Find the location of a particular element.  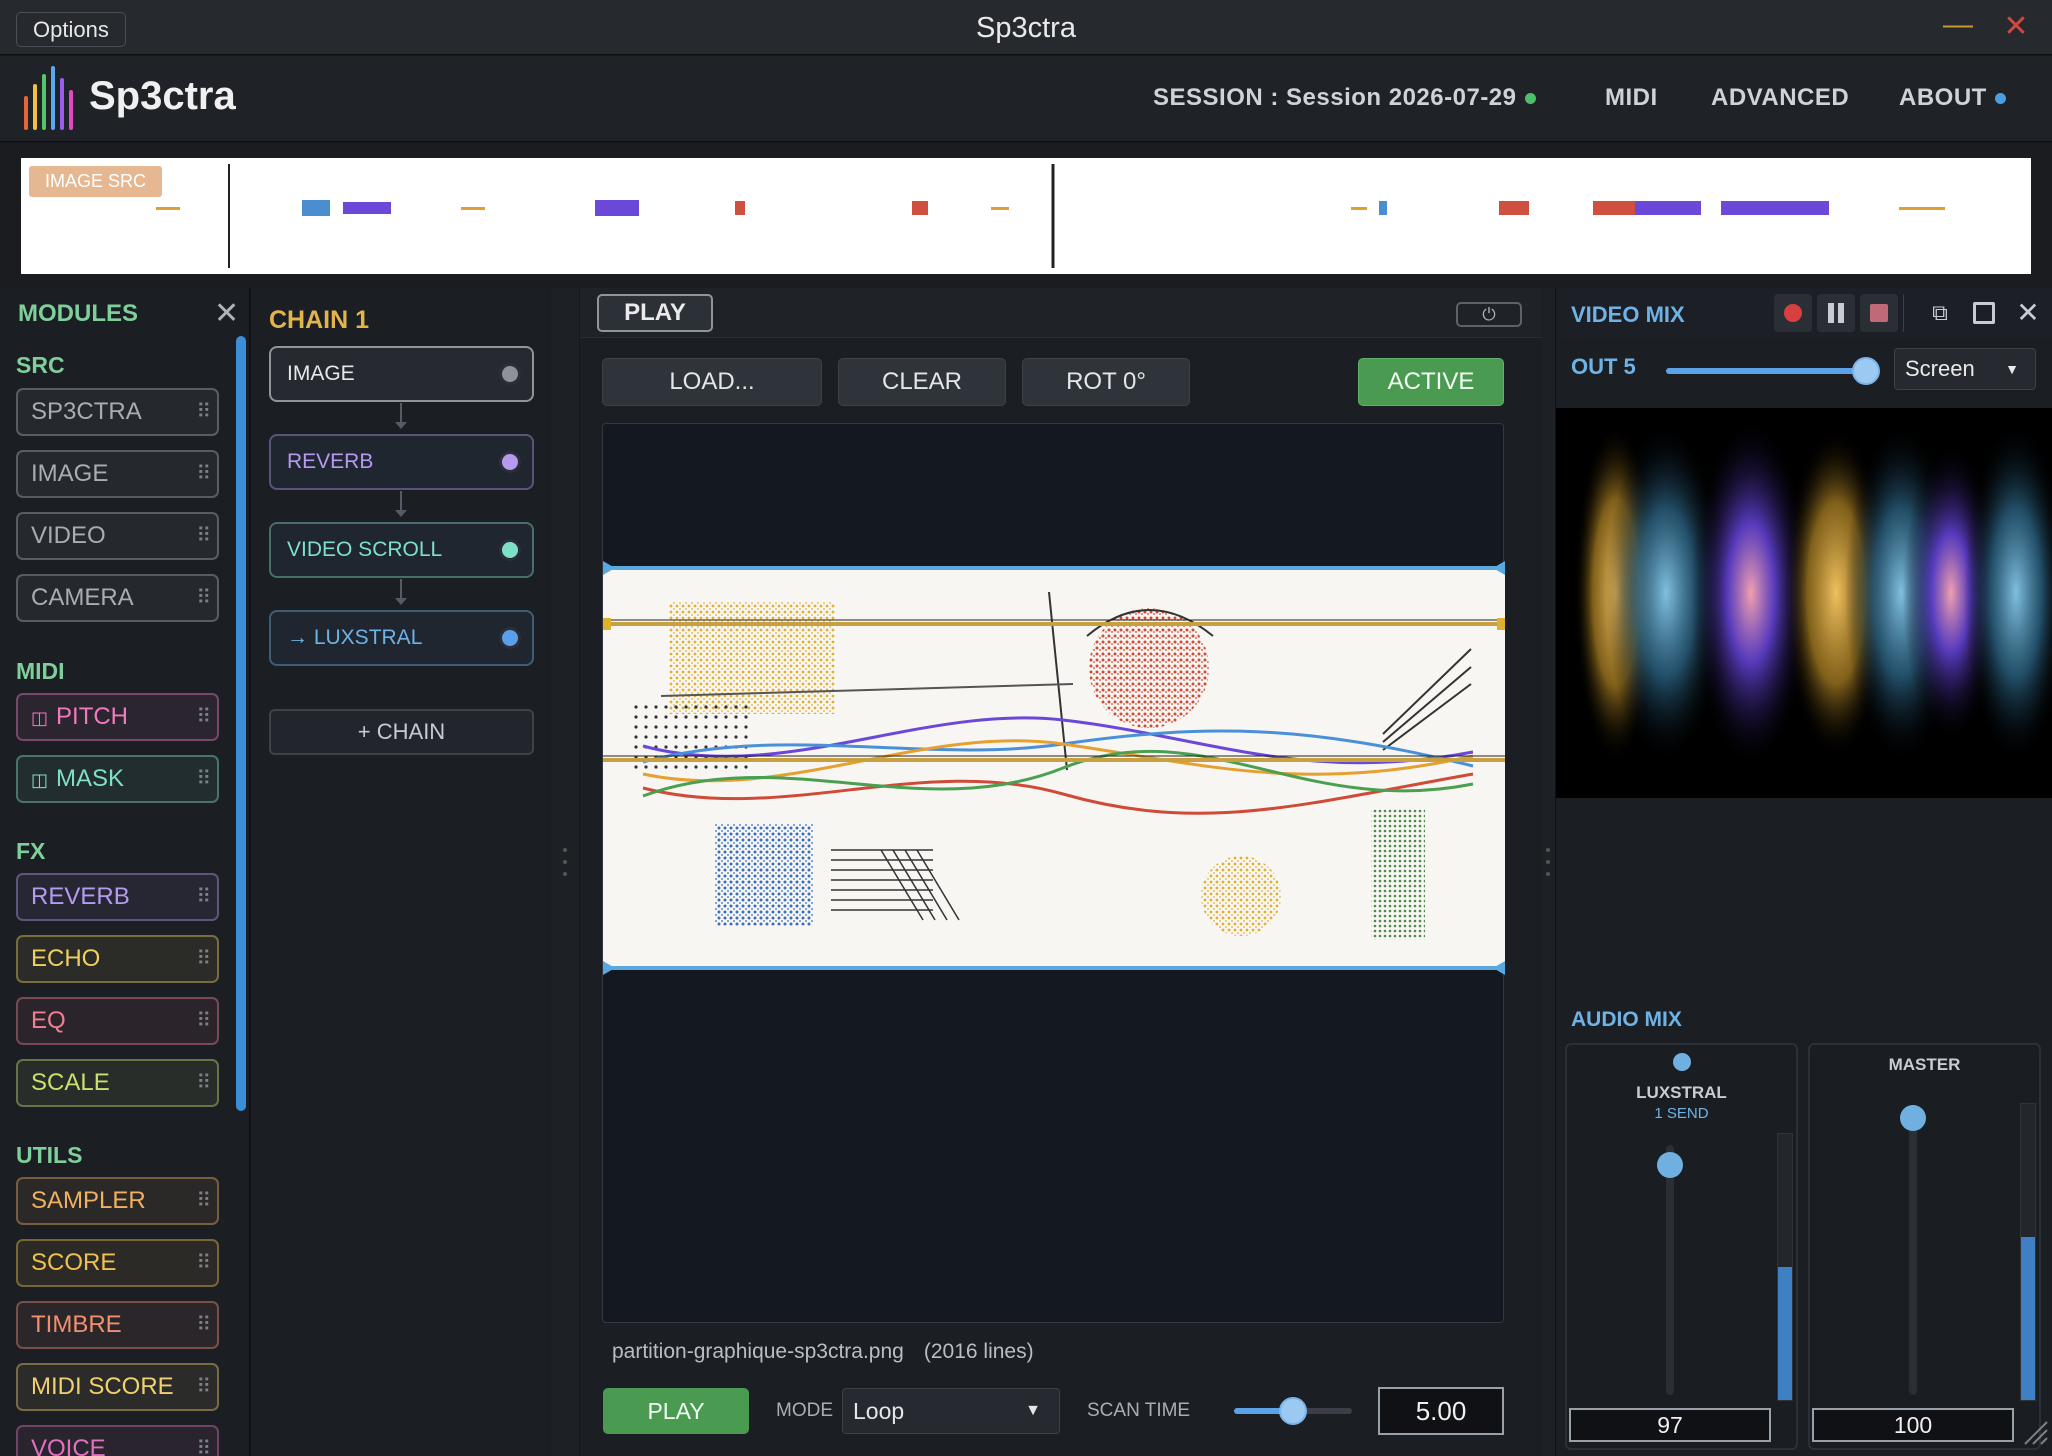

module-voice: VOICE ⠿ is located at coordinates (117, 1440).